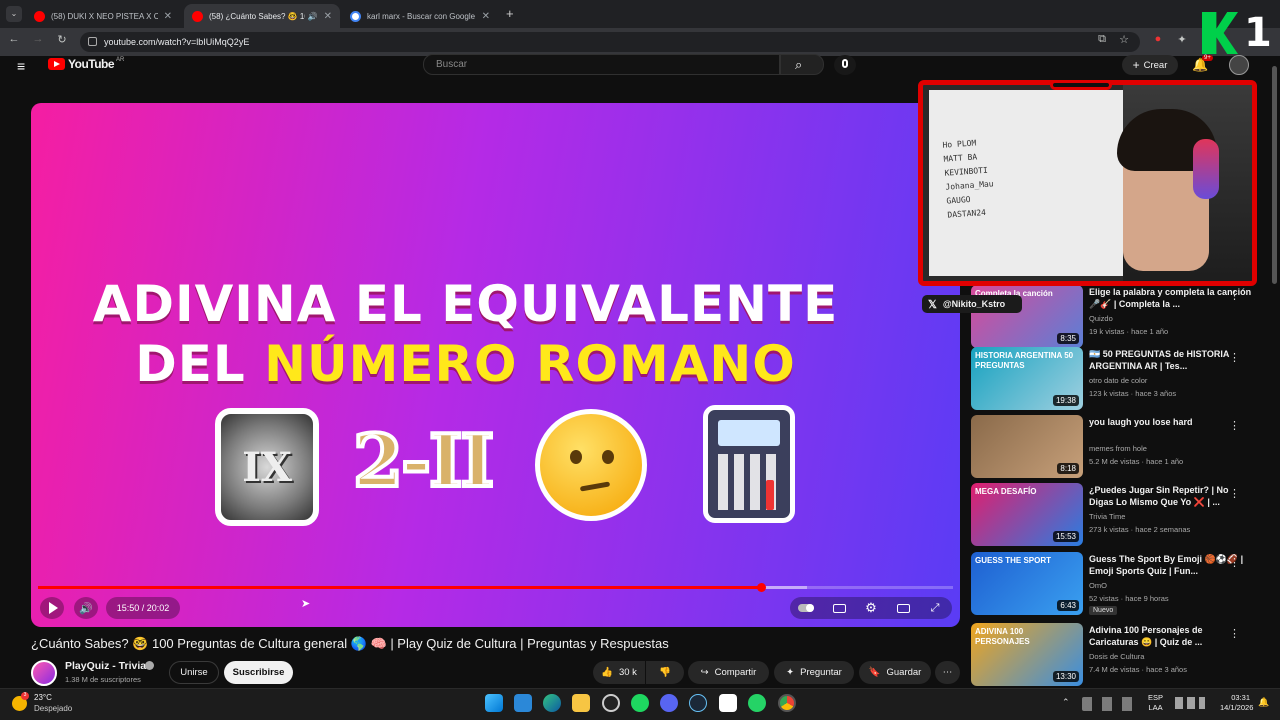 The image size is (1280, 720). Describe the element at coordinates (761, 587) in the screenshot. I see `scrubber-handle` at that location.